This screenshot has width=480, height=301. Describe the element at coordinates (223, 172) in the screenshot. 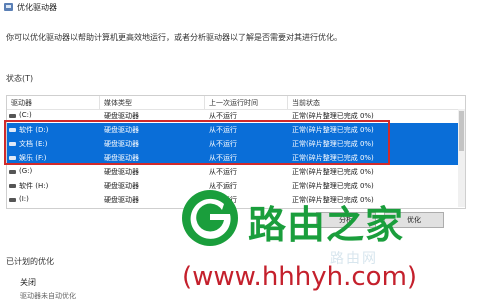

I see `last-run: 从不运行` at that location.